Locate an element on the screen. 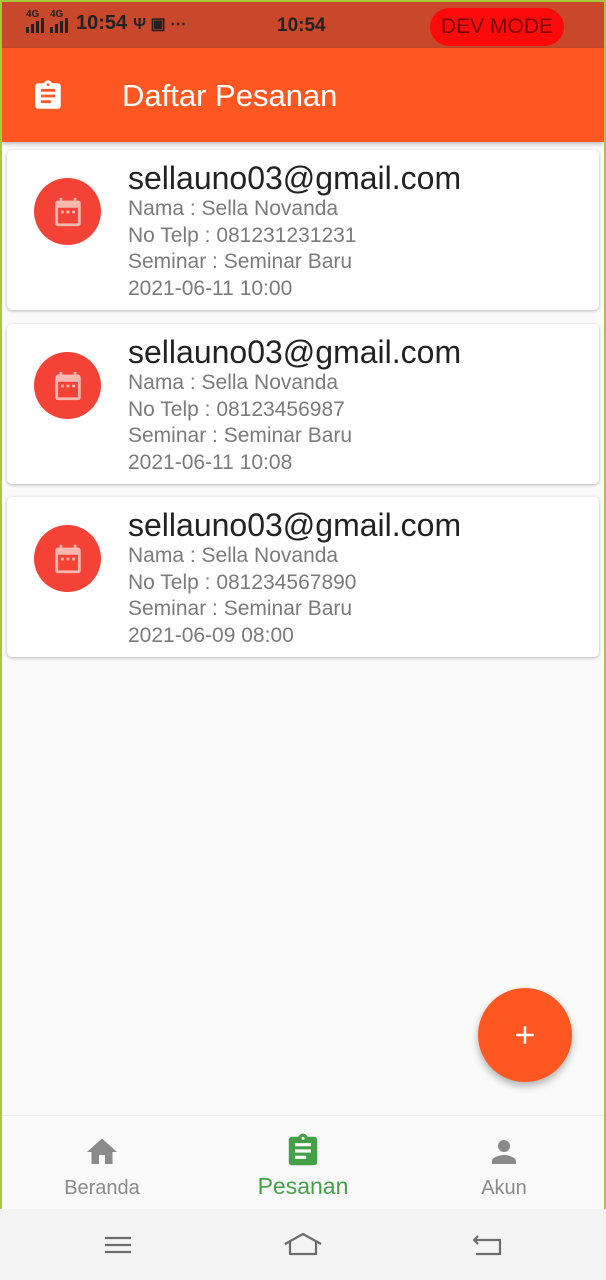  order-phone: No Telp : 081231231231 is located at coordinates (242, 235).